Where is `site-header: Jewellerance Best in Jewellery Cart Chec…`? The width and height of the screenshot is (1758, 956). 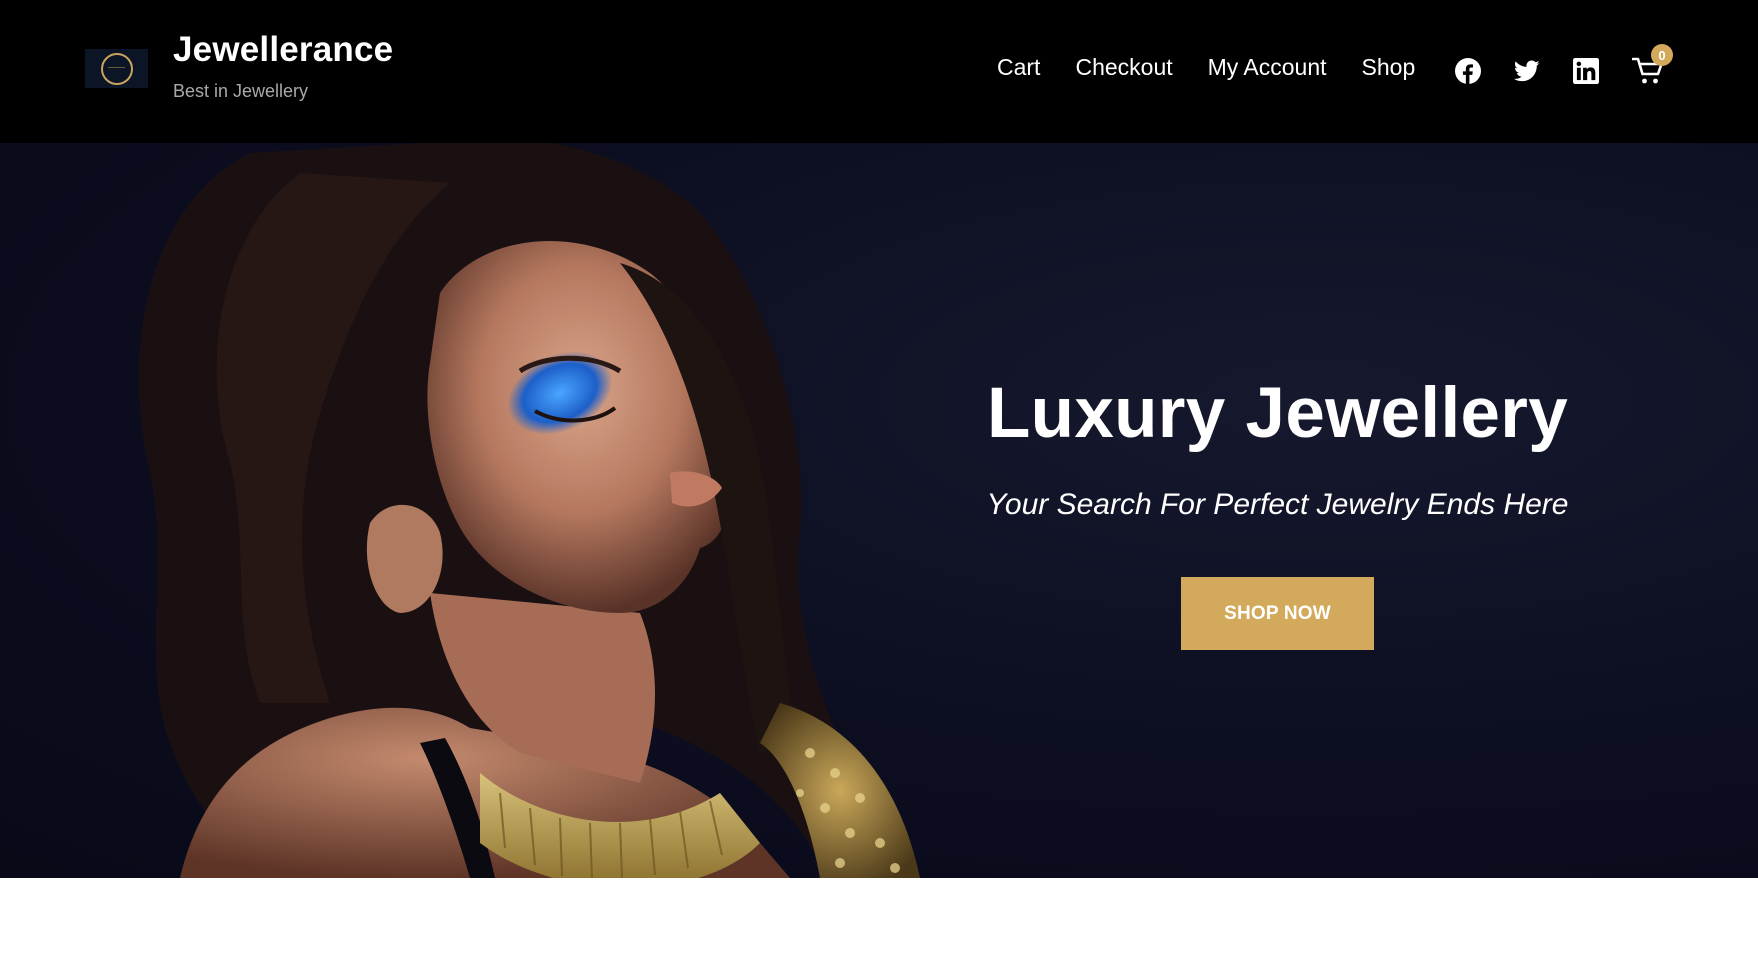
site-header: Jewellerance Best in Jewellery Cart Chec… is located at coordinates (879, 71).